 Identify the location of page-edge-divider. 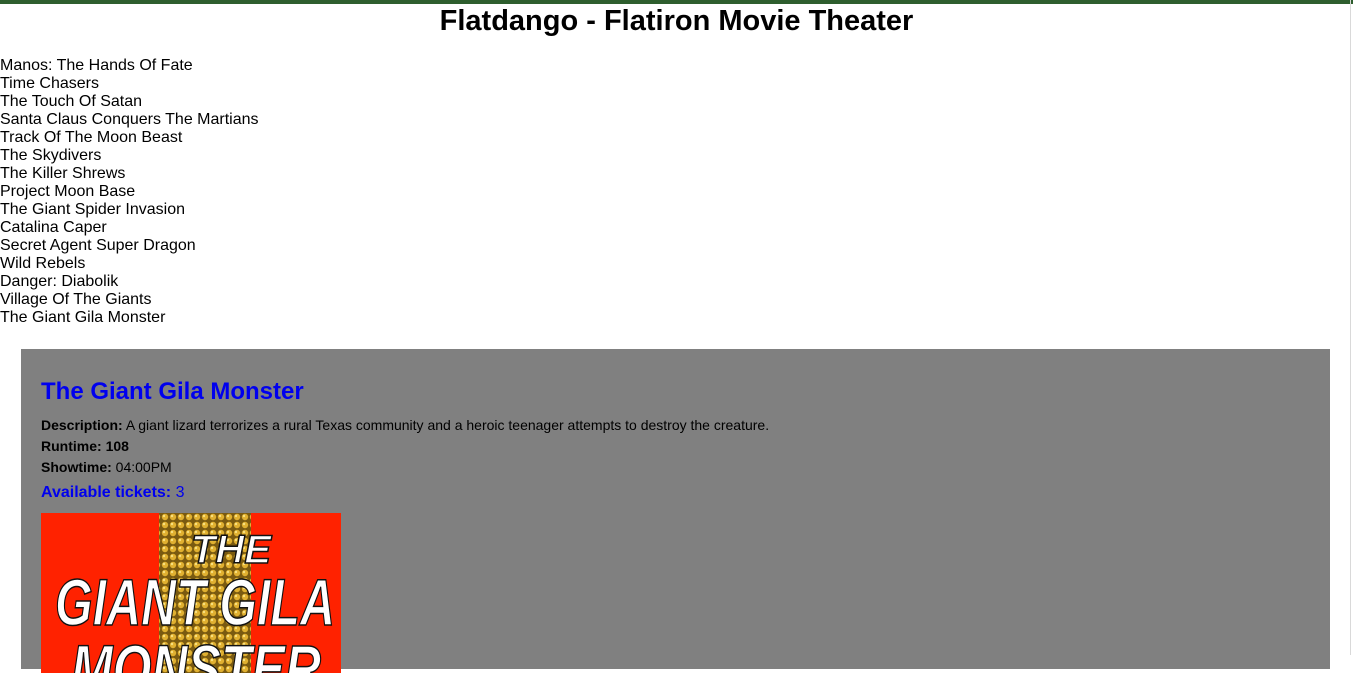
(1350, 327).